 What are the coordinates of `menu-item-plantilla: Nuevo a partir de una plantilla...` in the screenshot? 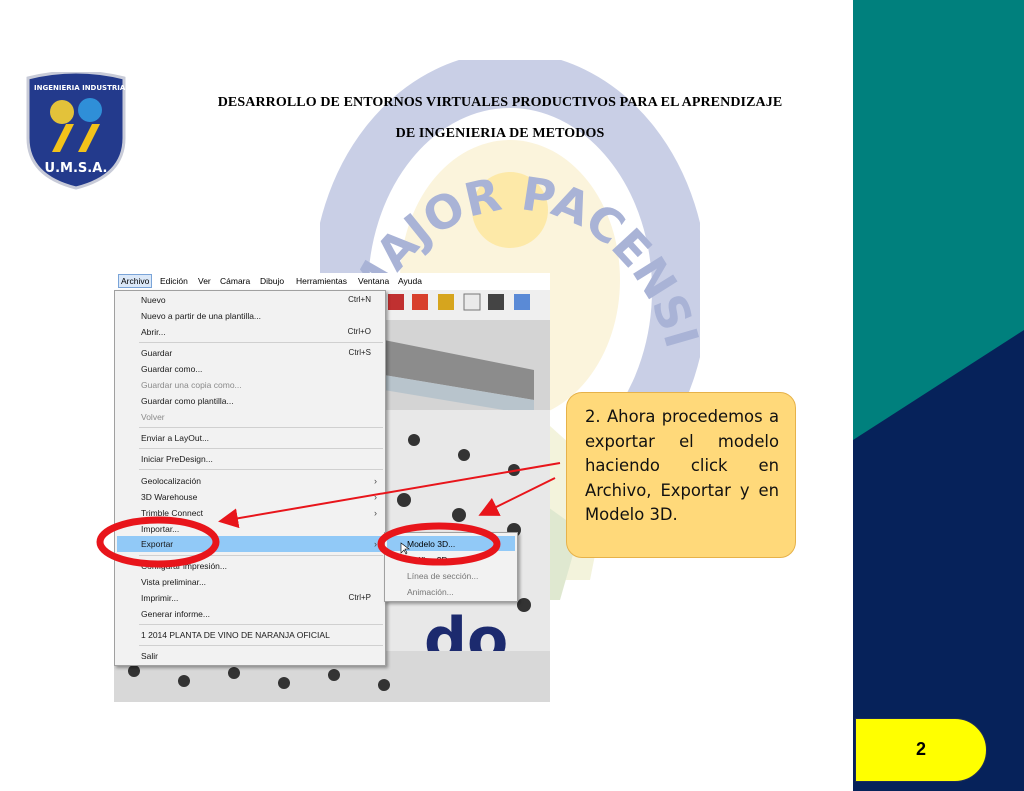 It's located at (201, 316).